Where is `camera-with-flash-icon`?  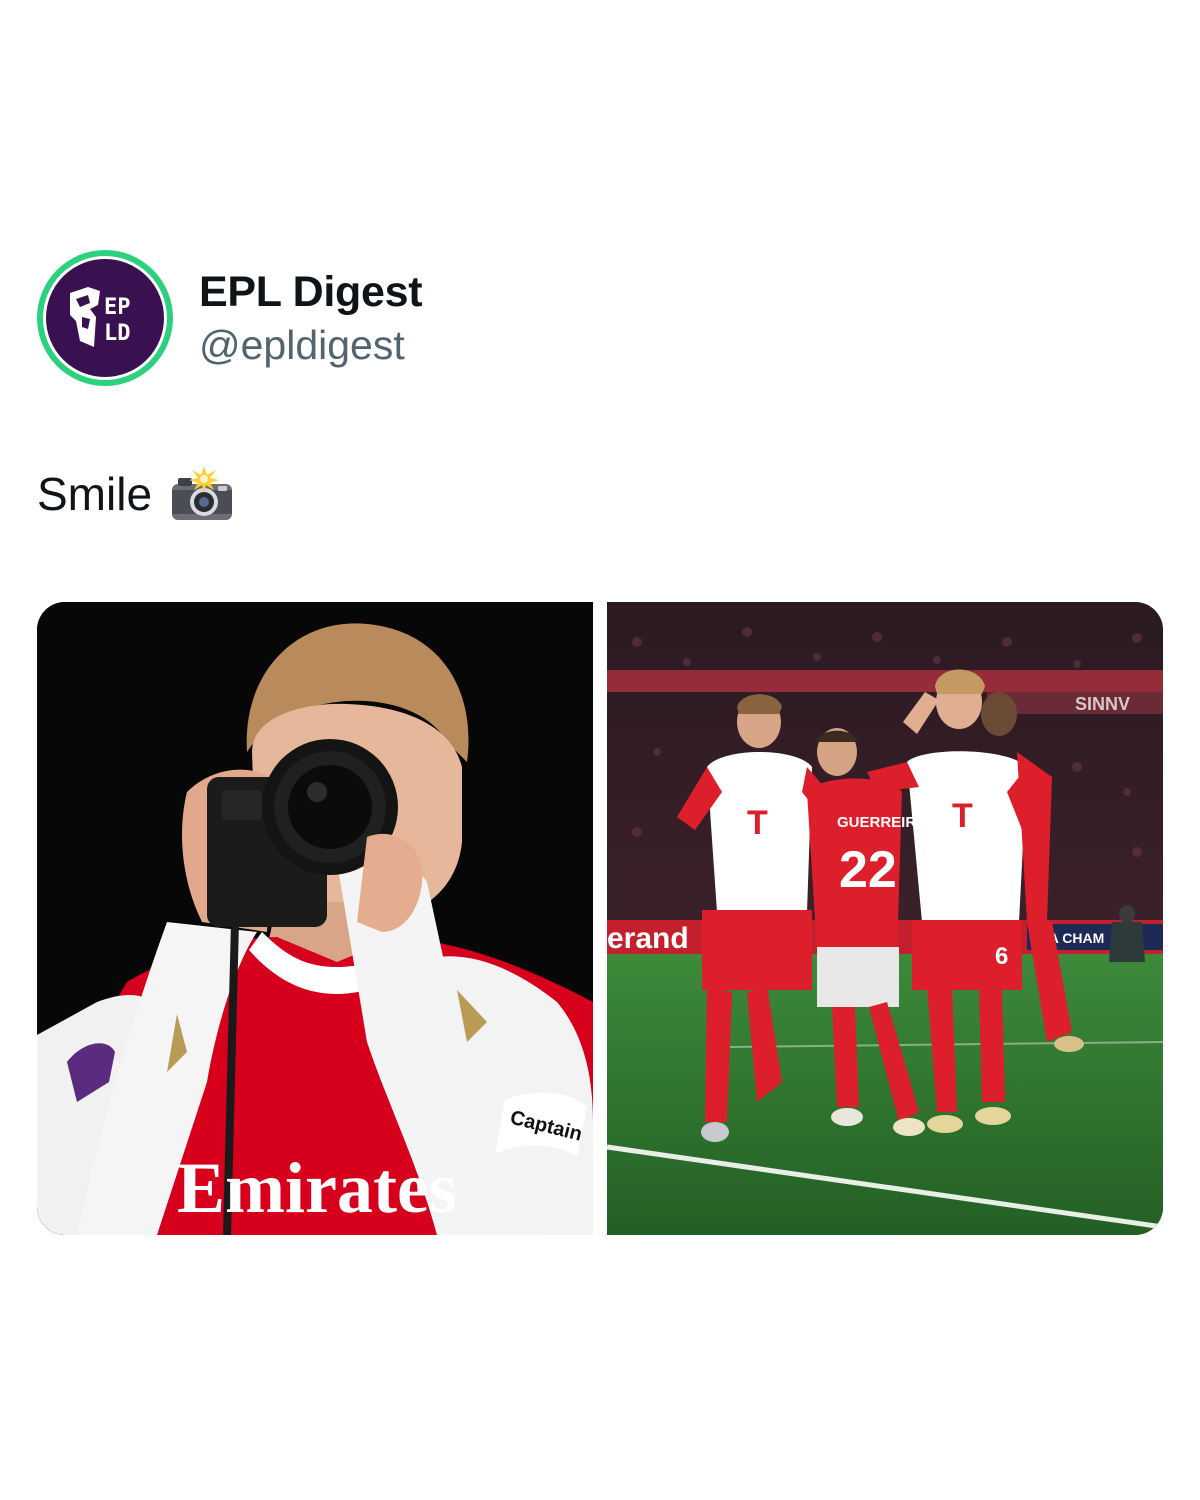
camera-with-flash-icon is located at coordinates (202, 494).